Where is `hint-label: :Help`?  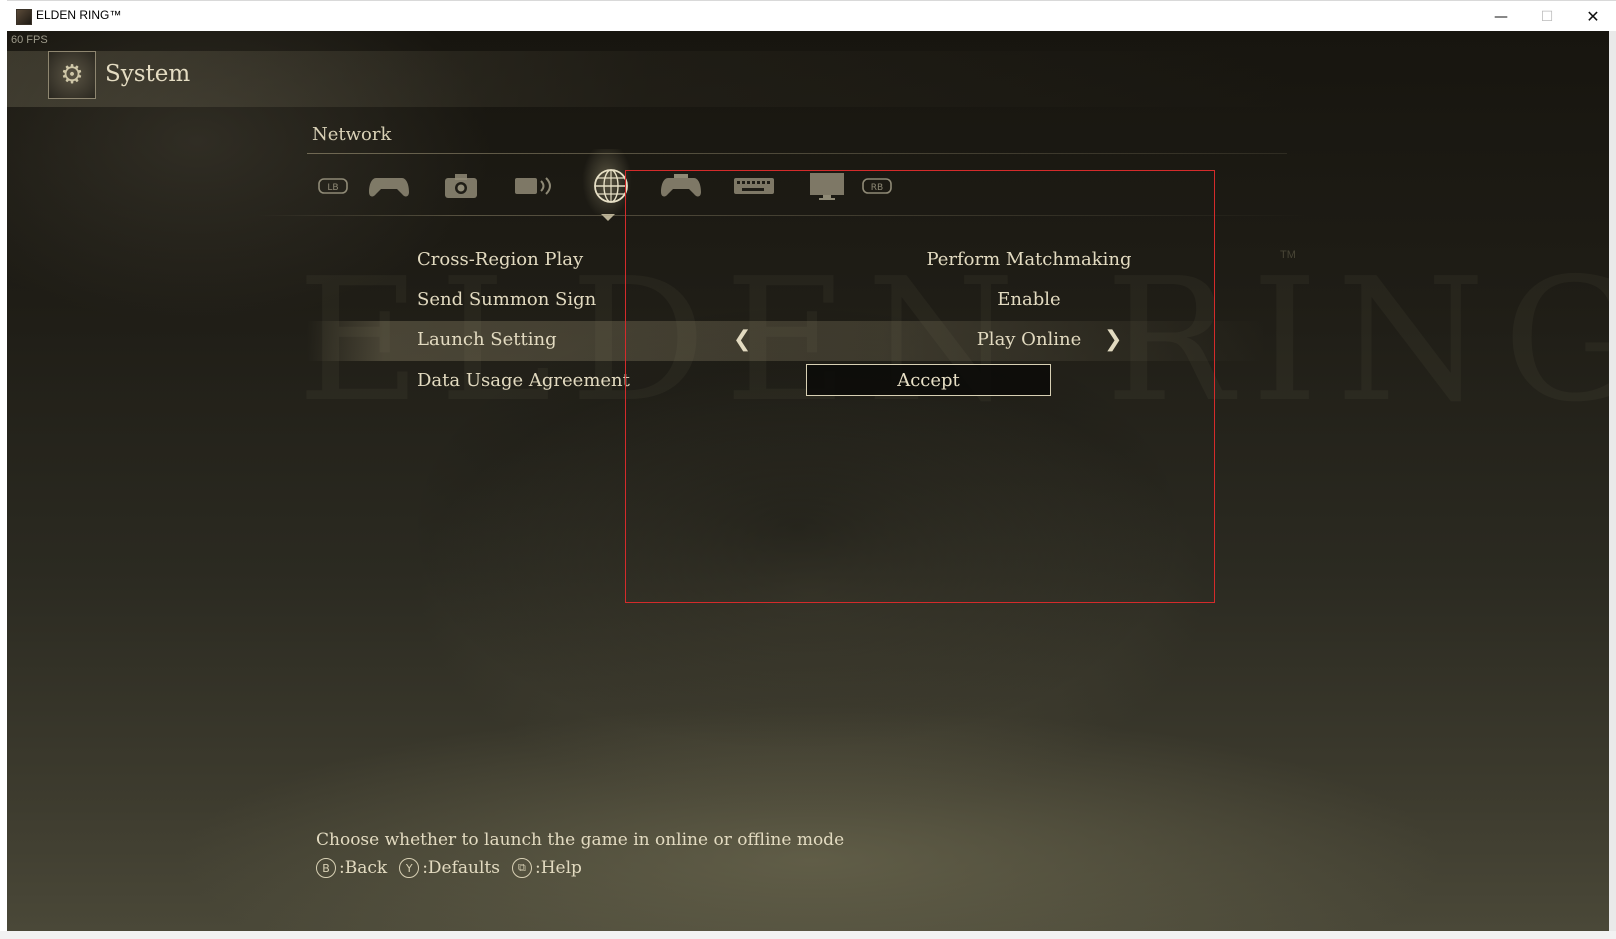 hint-label: :Help is located at coordinates (558, 868).